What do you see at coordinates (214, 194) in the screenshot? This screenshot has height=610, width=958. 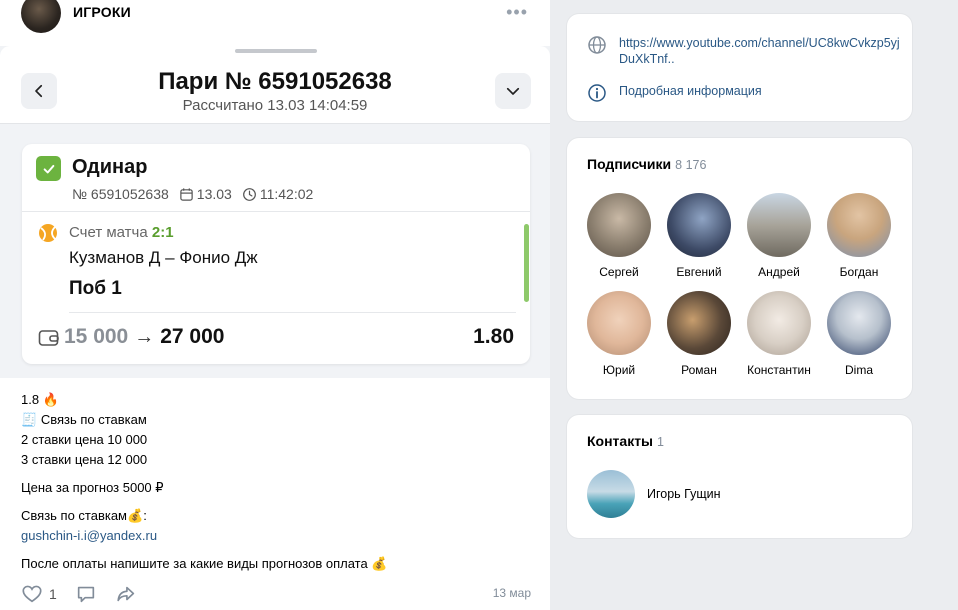 I see `bet-date: 13.03` at bounding box center [214, 194].